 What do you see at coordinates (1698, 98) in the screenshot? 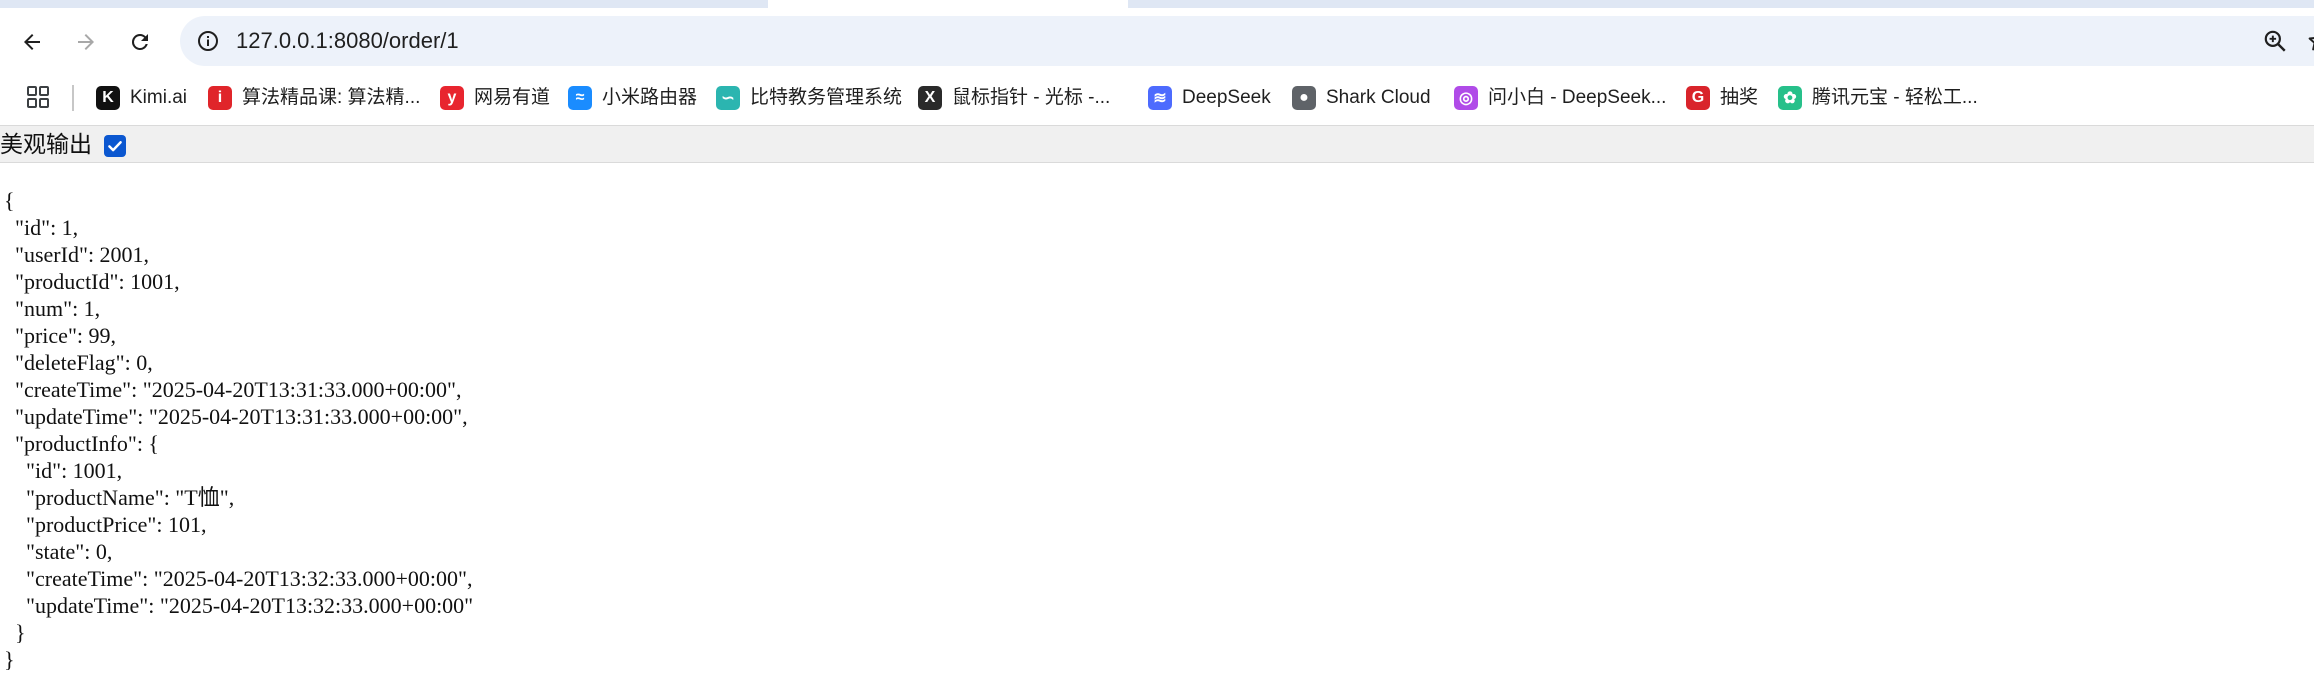
I see `lottery-favicon-icon: G` at bounding box center [1698, 98].